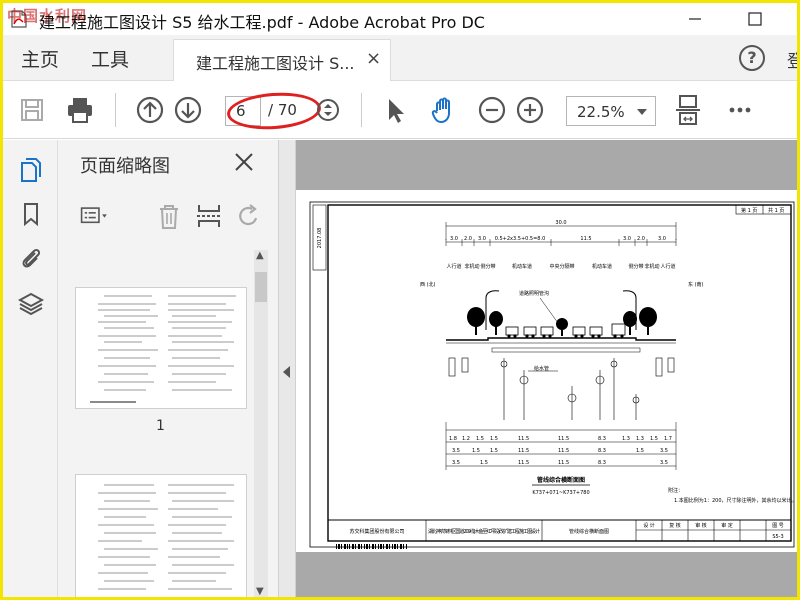 The height and width of the screenshot is (600, 800). I want to click on direction-left: 西 (北), so click(428, 284).